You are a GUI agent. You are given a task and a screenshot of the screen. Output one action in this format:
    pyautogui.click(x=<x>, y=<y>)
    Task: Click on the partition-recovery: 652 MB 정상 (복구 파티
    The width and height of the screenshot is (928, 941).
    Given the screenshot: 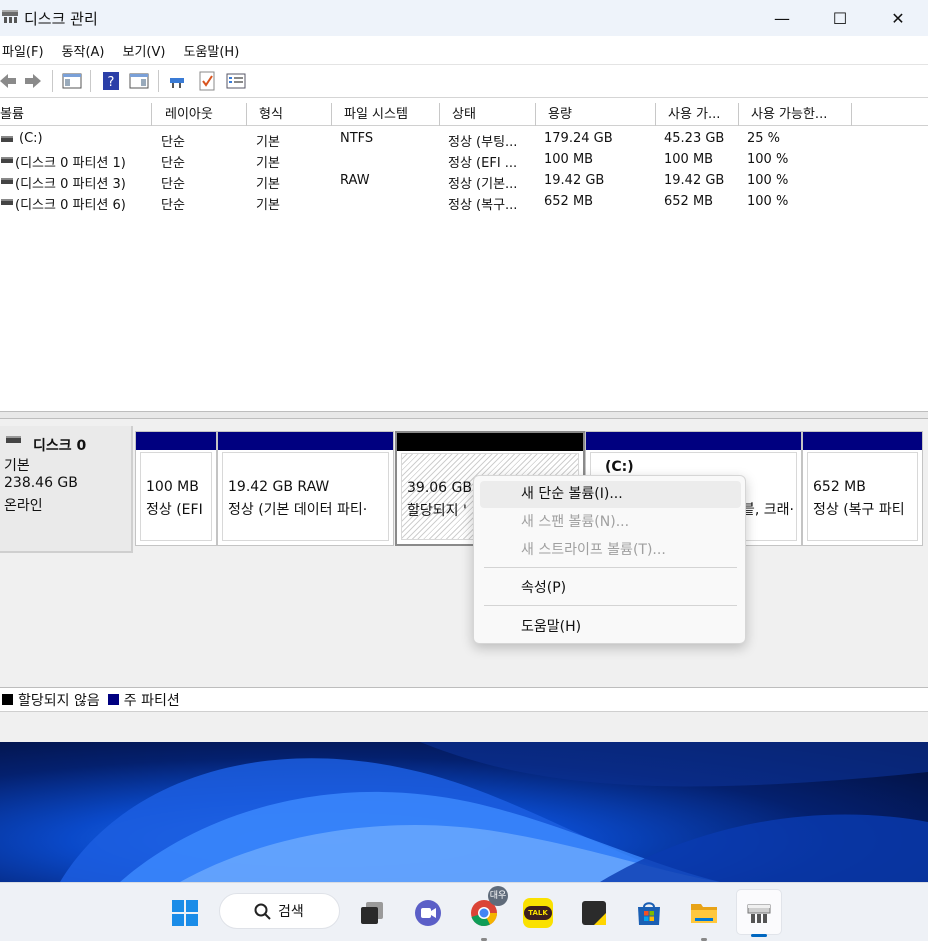 What is the action you would take?
    pyautogui.click(x=862, y=488)
    